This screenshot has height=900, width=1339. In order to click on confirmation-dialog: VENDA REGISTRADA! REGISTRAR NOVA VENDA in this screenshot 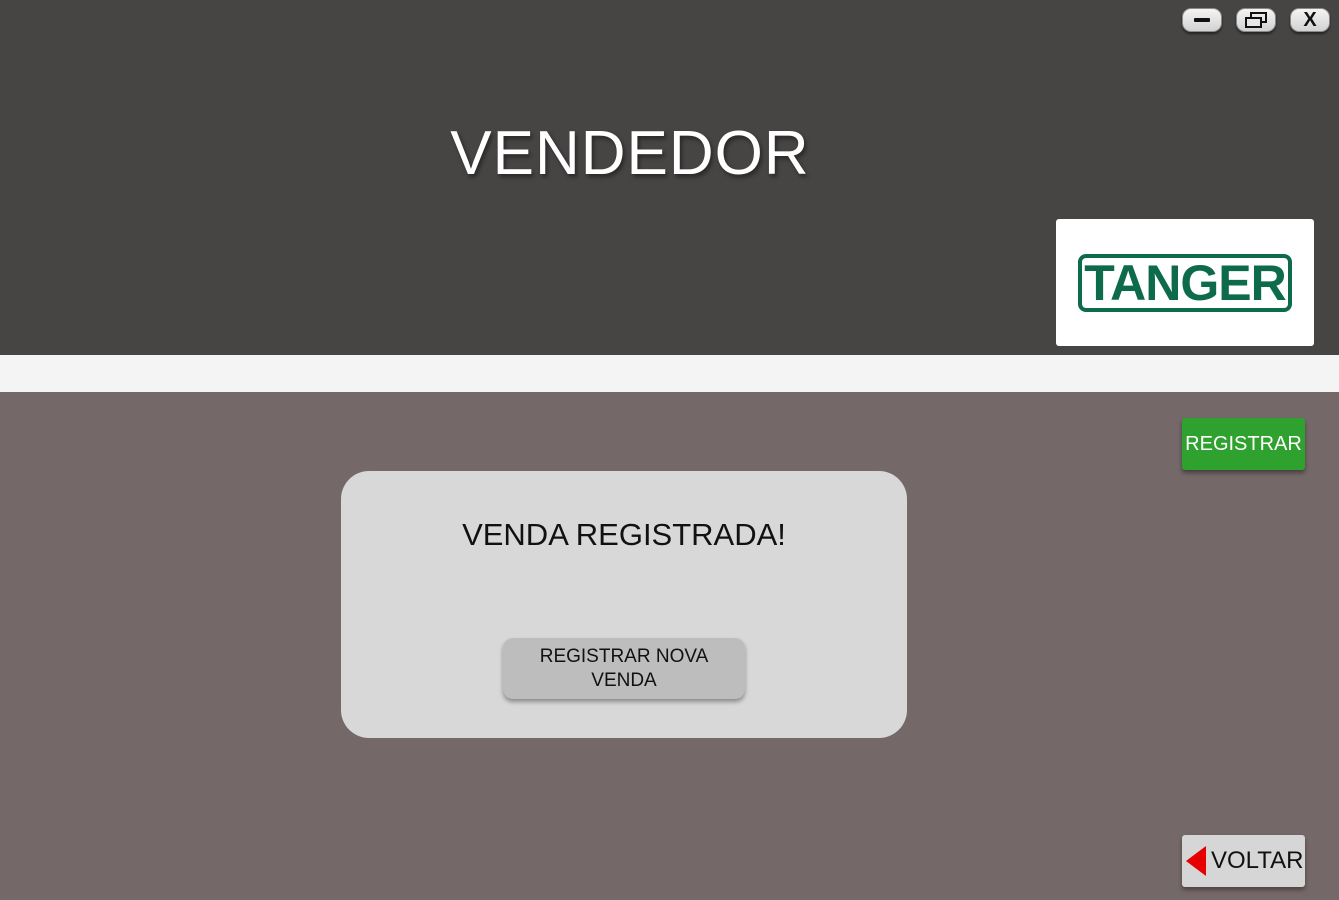, I will do `click(624, 604)`.